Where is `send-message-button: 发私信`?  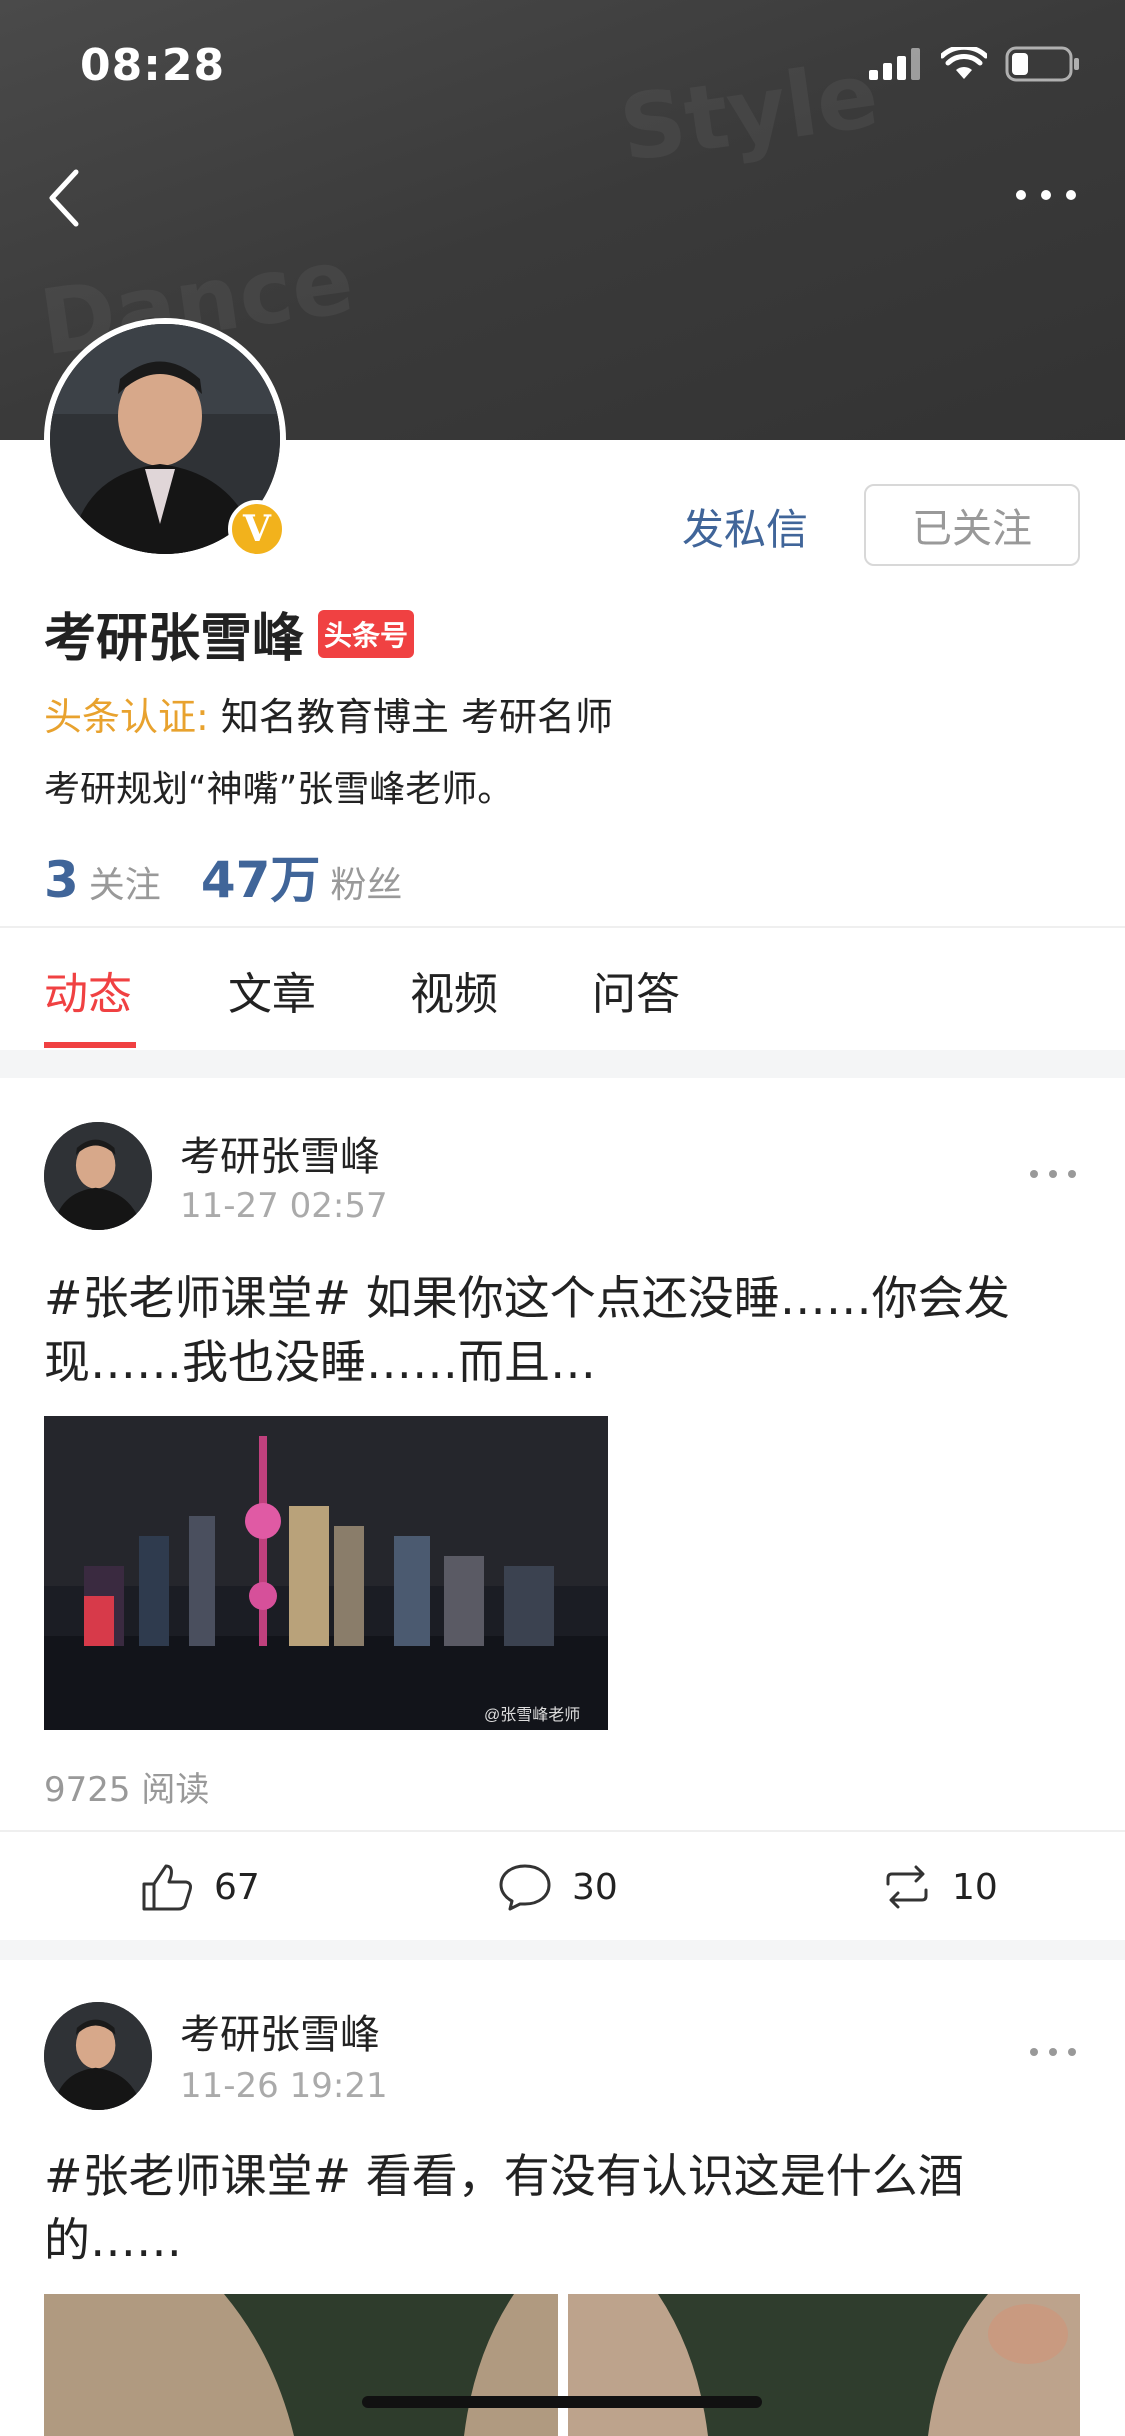
send-message-button: 发私信 is located at coordinates (745, 526).